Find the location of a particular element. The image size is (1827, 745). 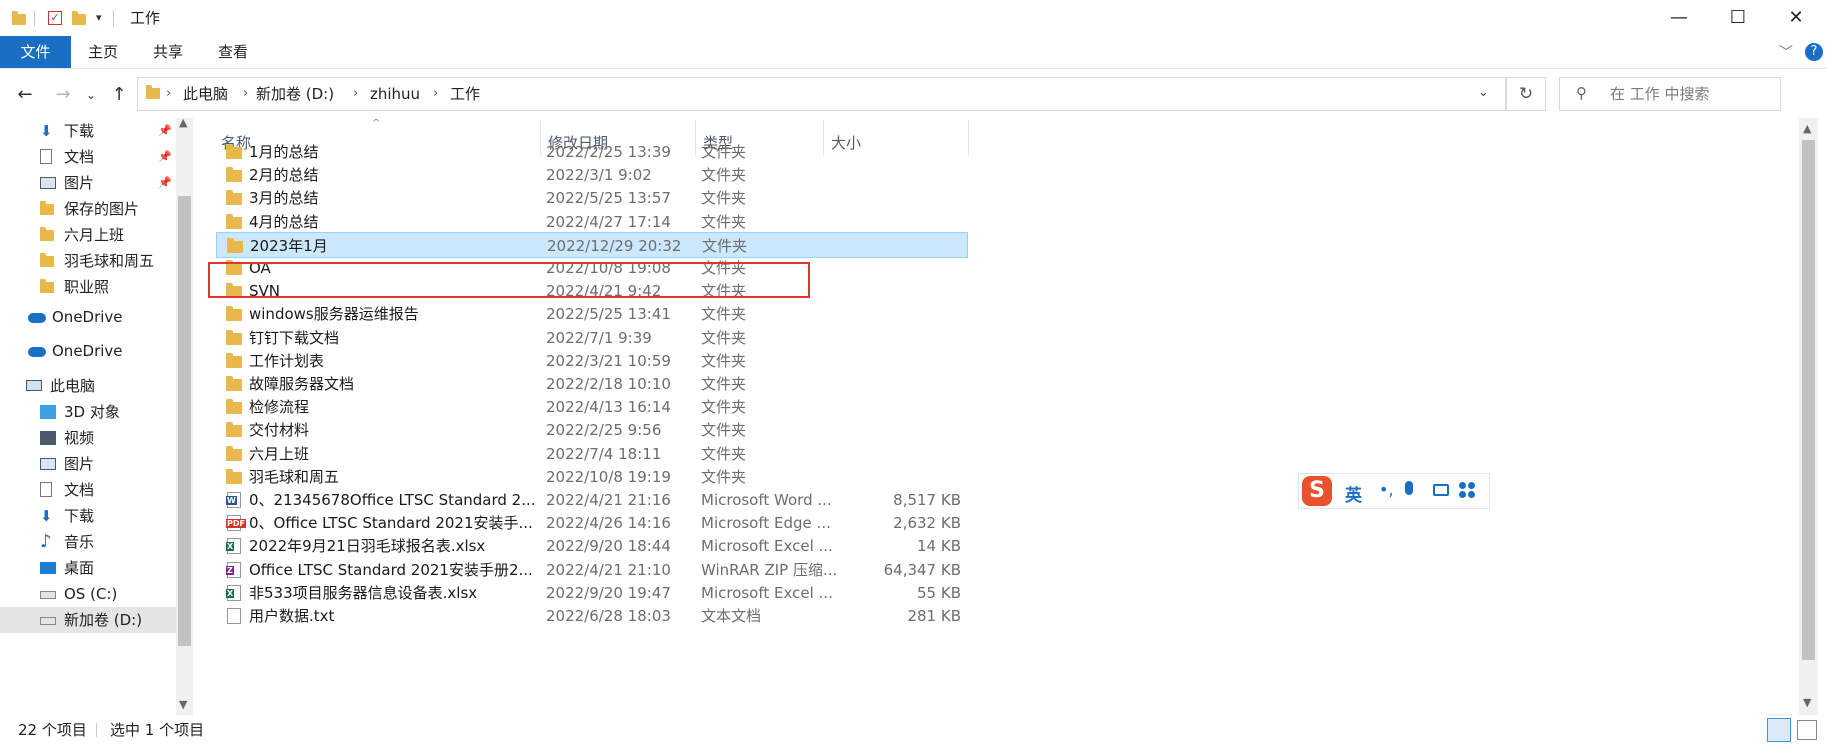

tab-home: 主页 is located at coordinates (103, 52).